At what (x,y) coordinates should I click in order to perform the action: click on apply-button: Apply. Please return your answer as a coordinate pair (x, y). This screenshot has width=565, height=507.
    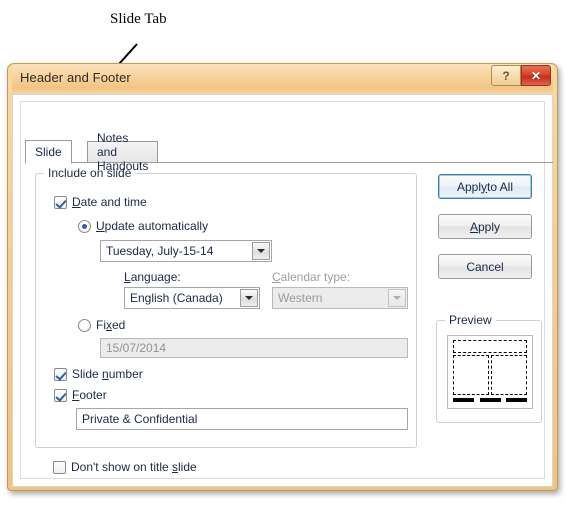
    Looking at the image, I should click on (485, 226).